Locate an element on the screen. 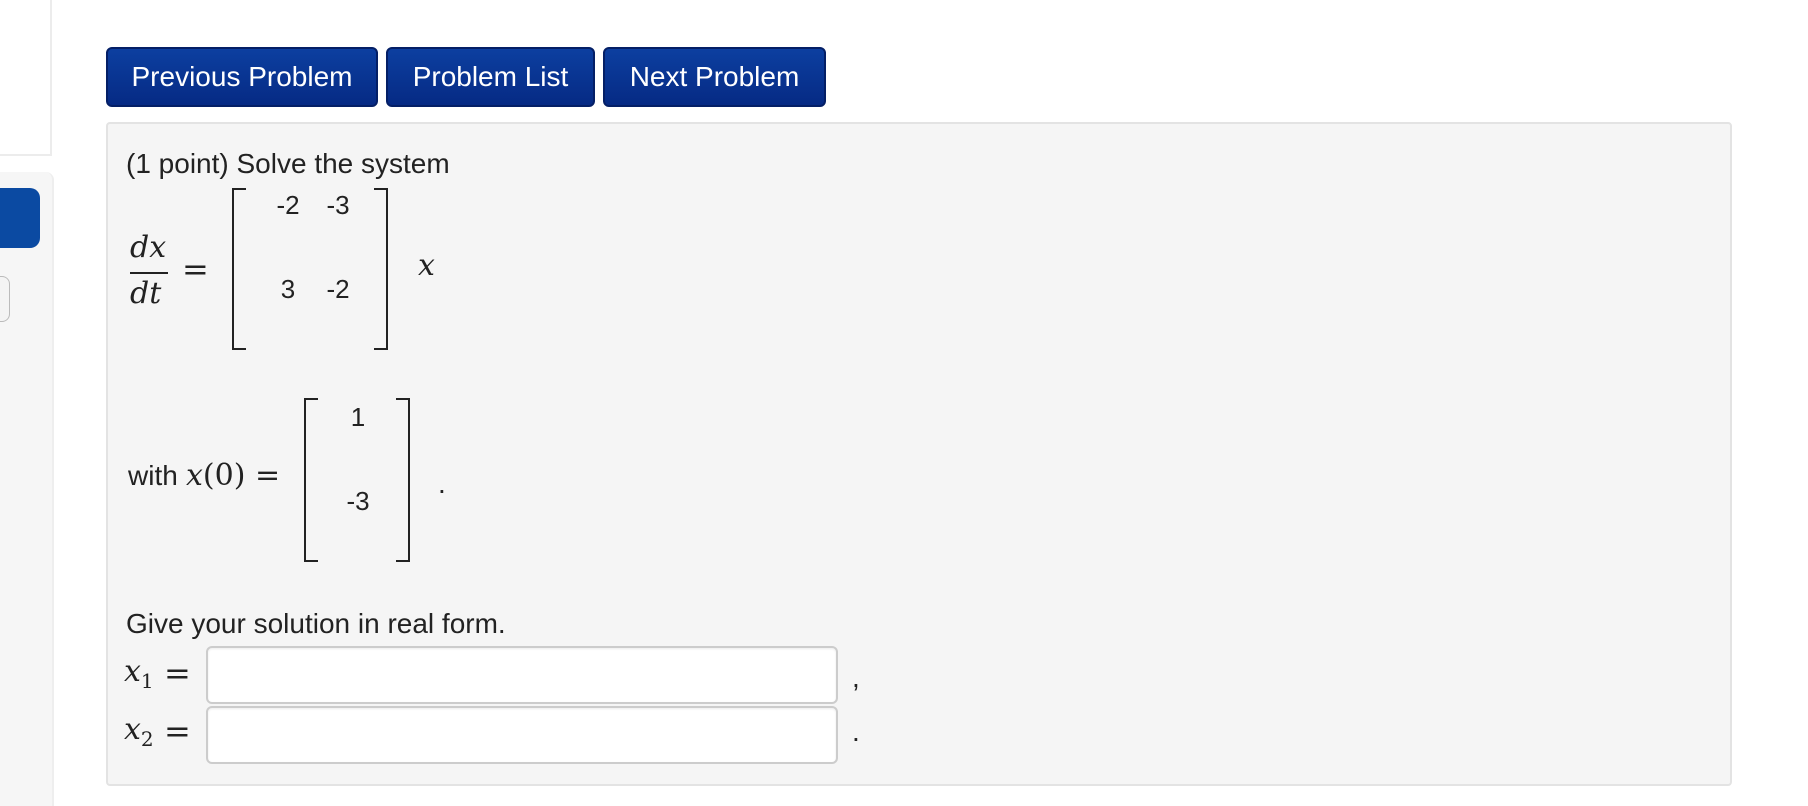  state-variable: x is located at coordinates (426, 265).